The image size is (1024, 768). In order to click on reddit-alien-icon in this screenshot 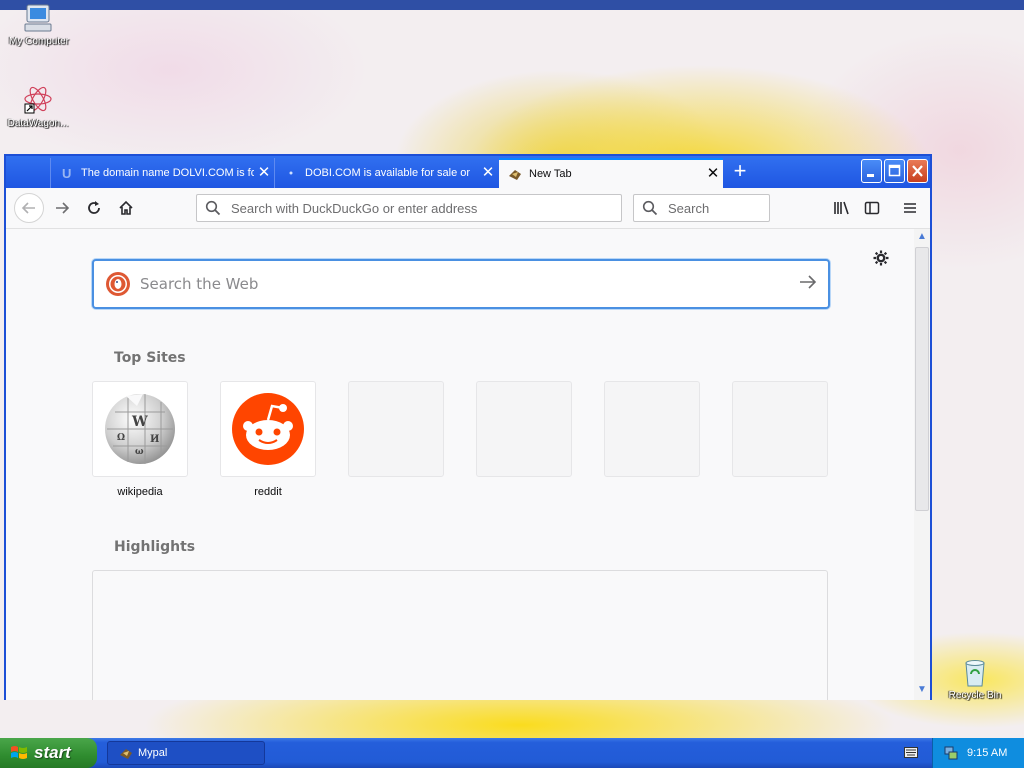, I will do `click(268, 429)`.